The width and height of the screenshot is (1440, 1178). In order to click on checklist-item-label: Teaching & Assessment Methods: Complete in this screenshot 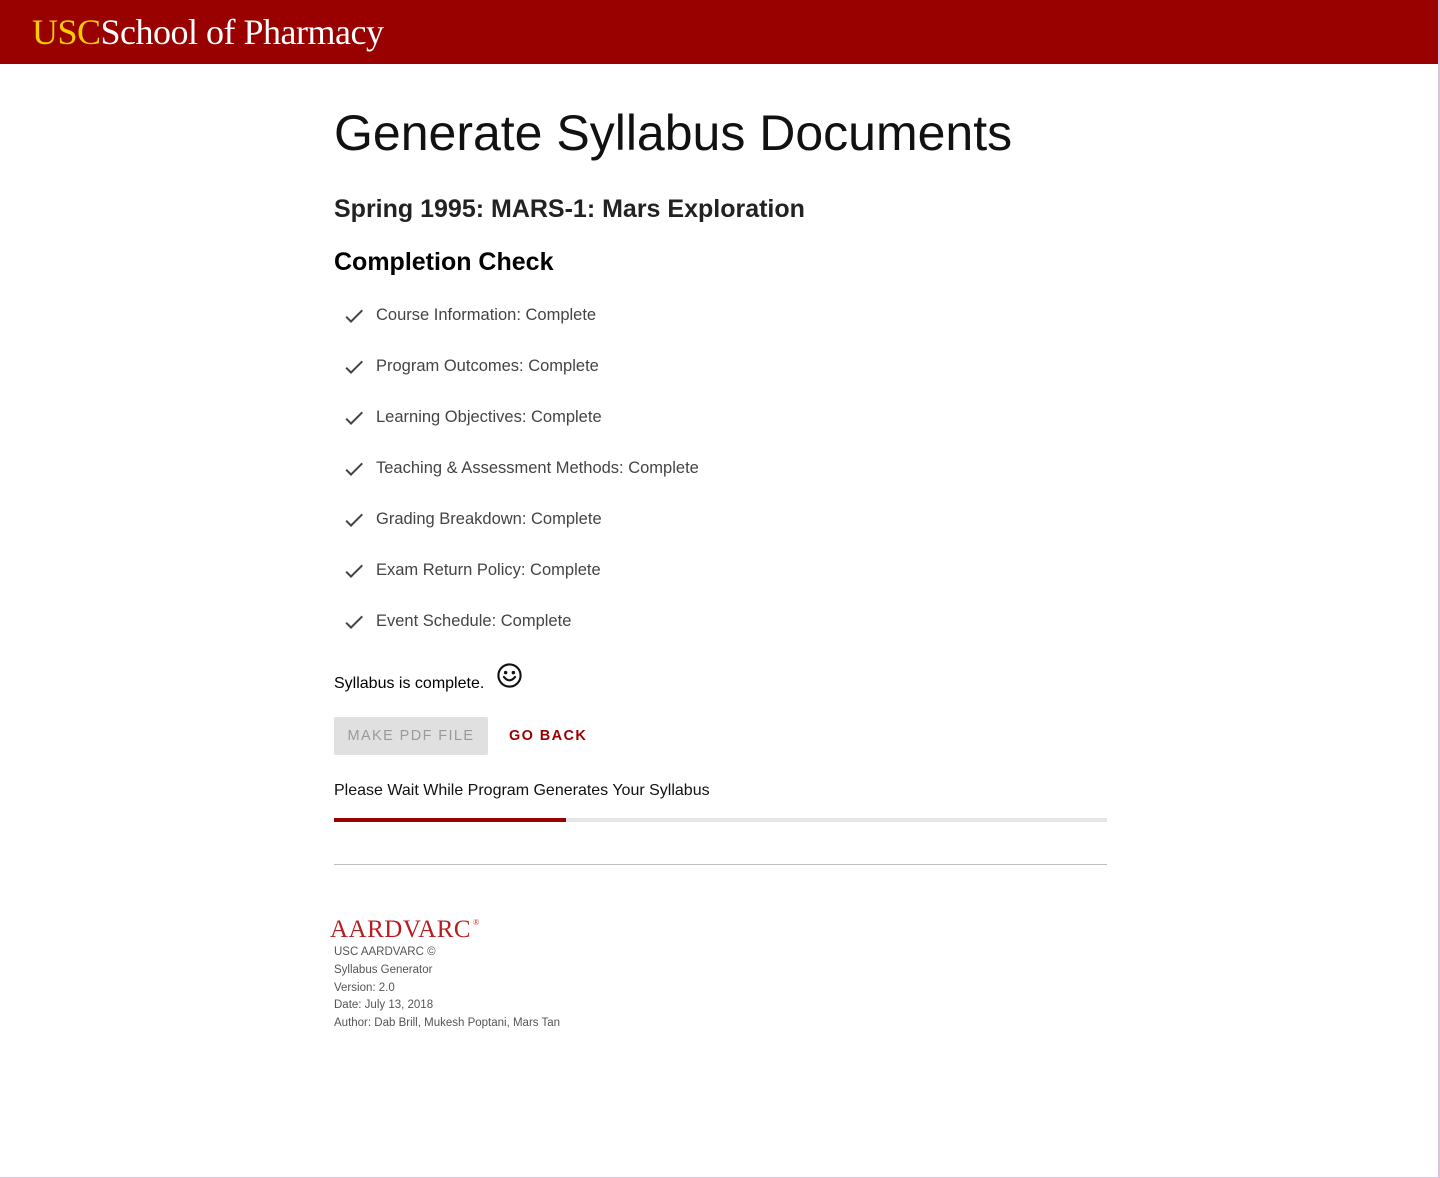, I will do `click(537, 468)`.